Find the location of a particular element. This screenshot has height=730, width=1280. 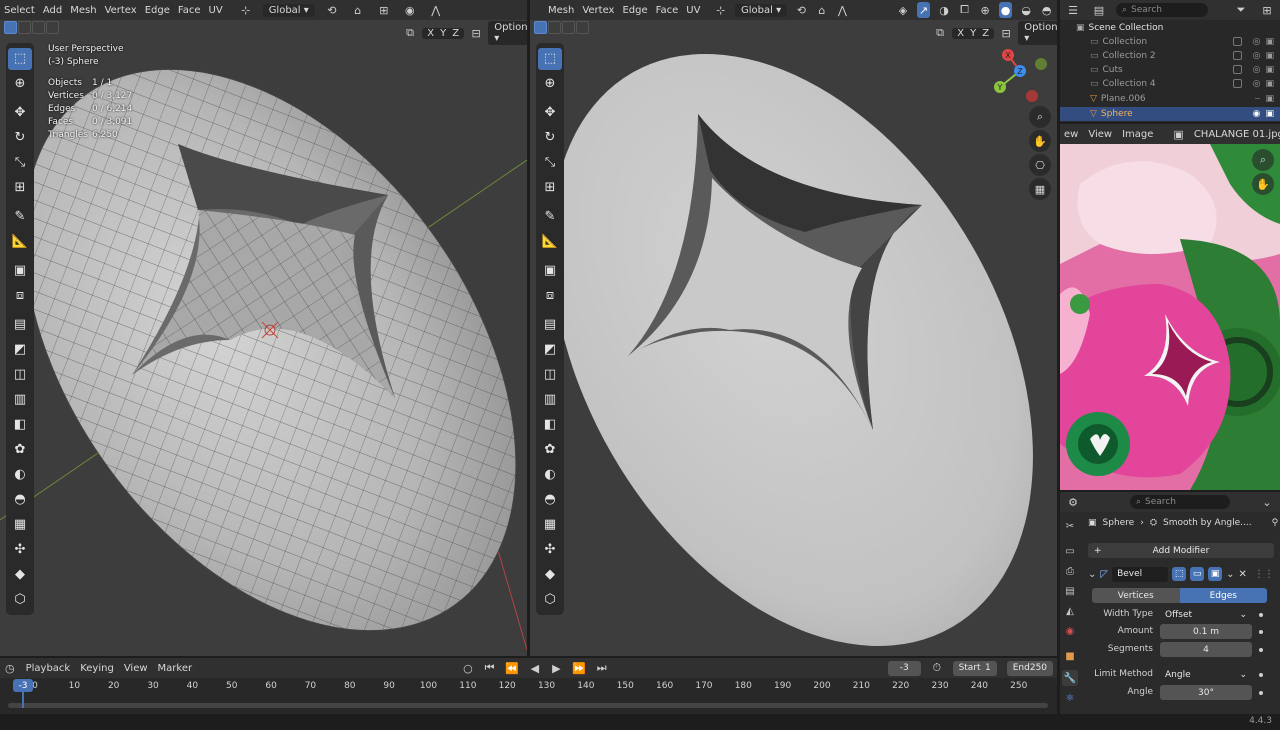

right-xyz-toggles: X Y Z is located at coordinates (973, 33).